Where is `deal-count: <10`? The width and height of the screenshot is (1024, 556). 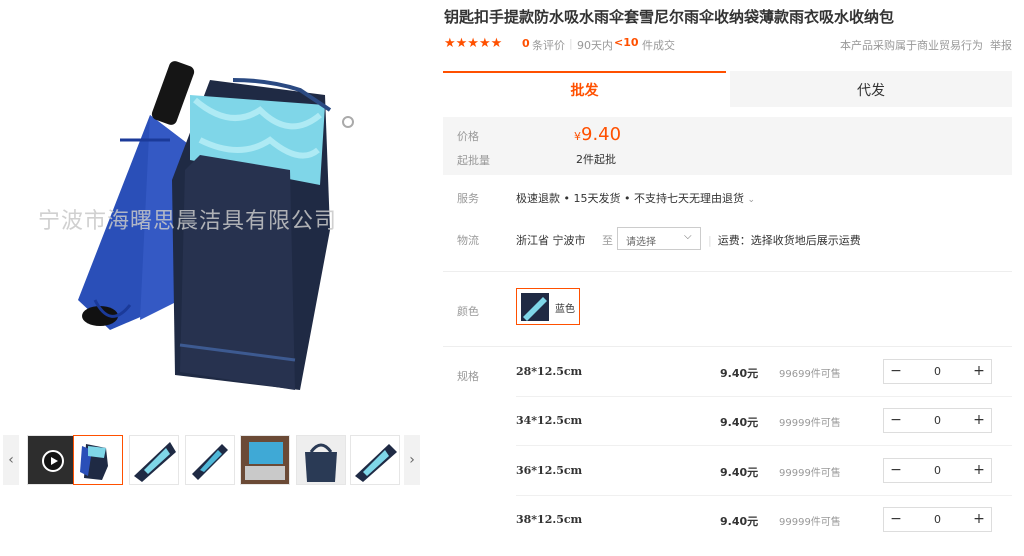
deal-count: <10 is located at coordinates (626, 42).